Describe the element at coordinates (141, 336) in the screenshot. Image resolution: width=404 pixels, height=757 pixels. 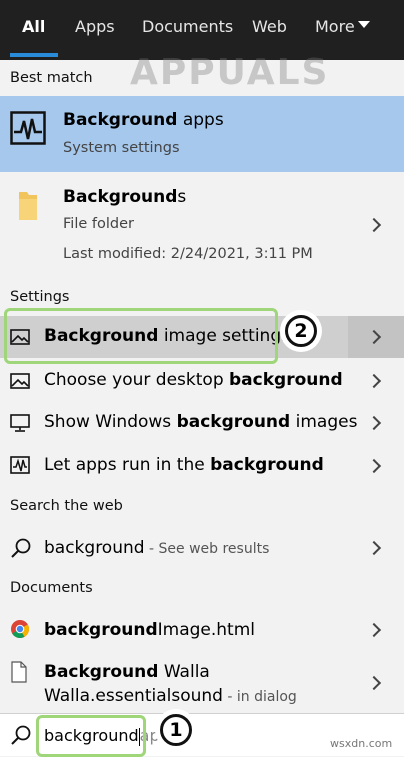
I see `annotation-highlight-box` at that location.